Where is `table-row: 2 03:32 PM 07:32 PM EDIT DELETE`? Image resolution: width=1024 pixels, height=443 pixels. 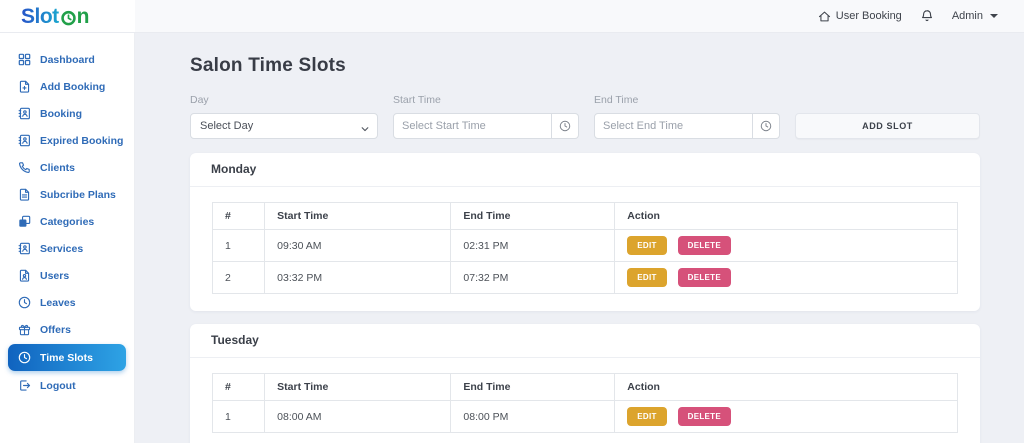 table-row: 2 03:32 PM 07:32 PM EDIT DELETE is located at coordinates (584, 277).